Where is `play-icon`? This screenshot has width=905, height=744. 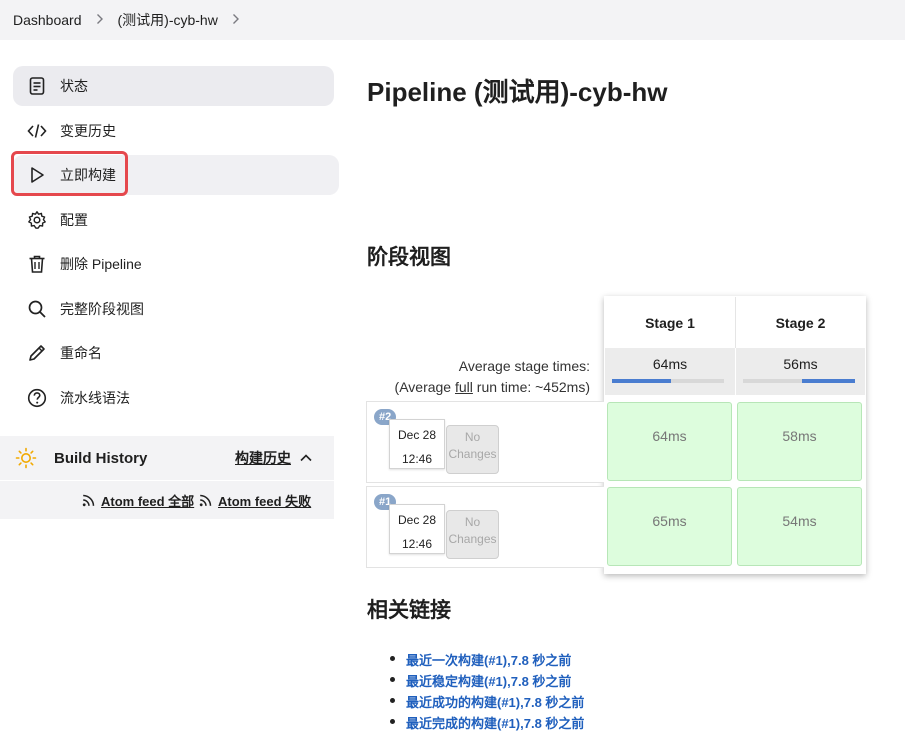 play-icon is located at coordinates (37, 175).